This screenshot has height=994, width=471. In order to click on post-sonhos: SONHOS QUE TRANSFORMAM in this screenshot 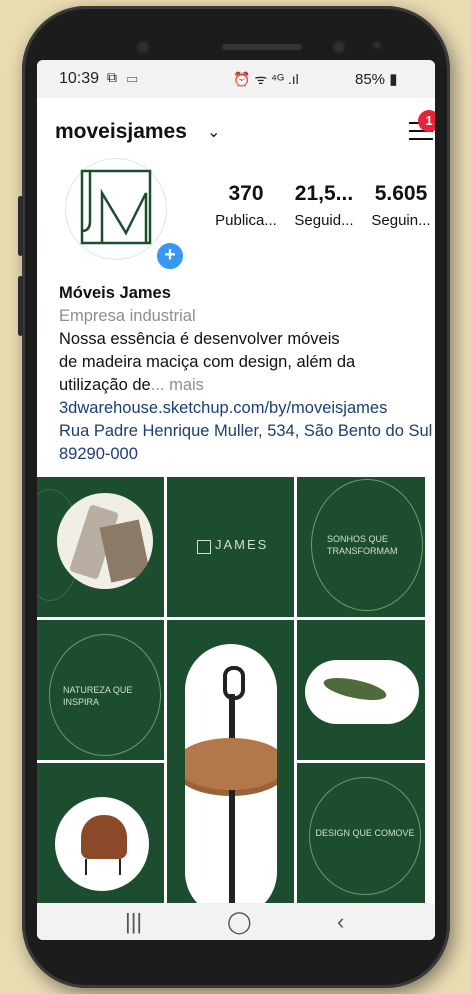, I will do `click(361, 547)`.